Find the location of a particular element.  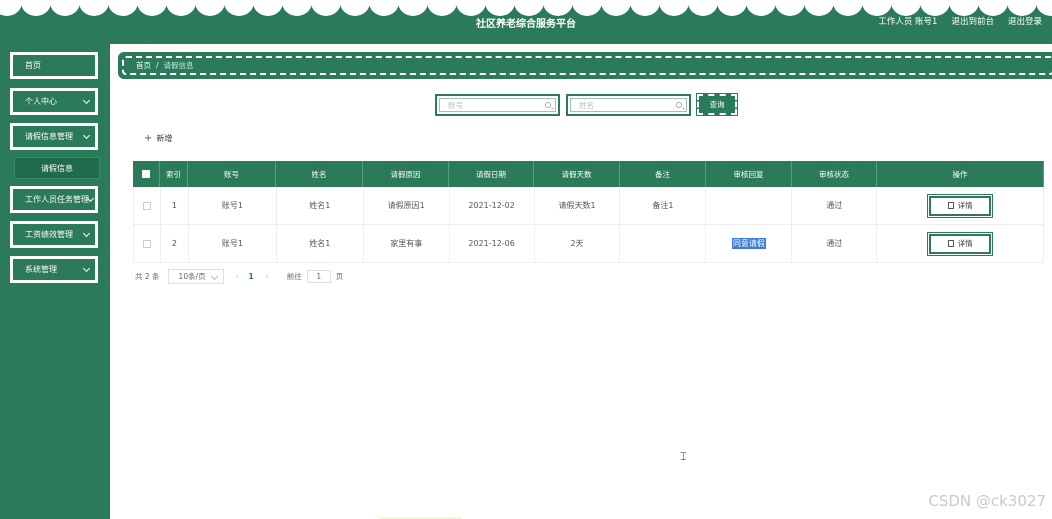

column-header: 备注 is located at coordinates (663, 174).